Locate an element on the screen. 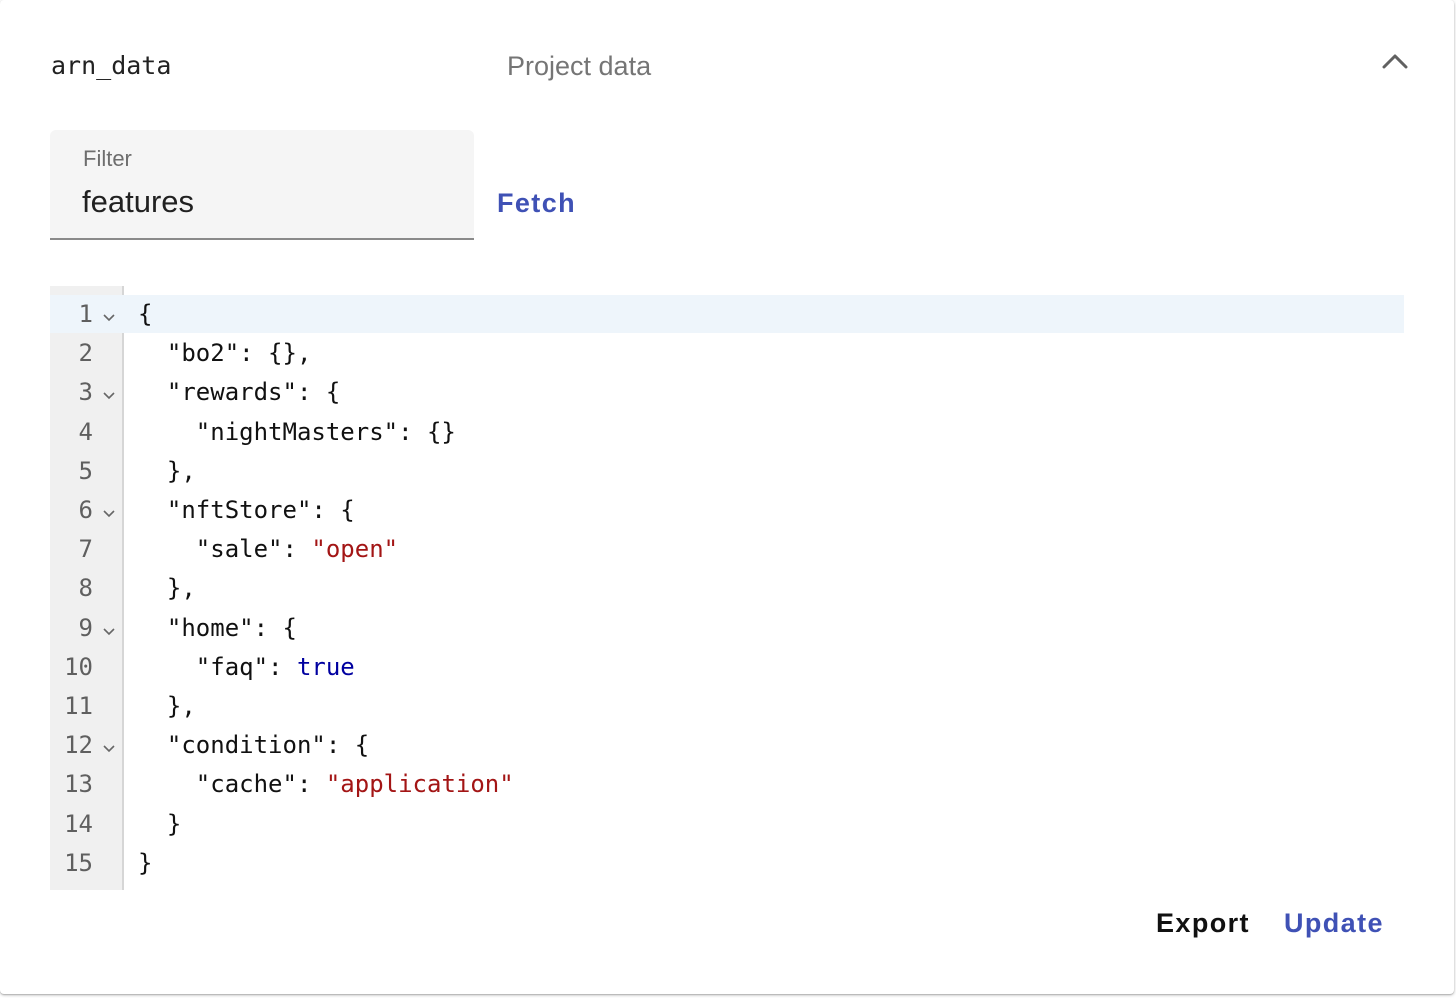 This screenshot has height=998, width=1456. update-button: Update is located at coordinates (1334, 923).